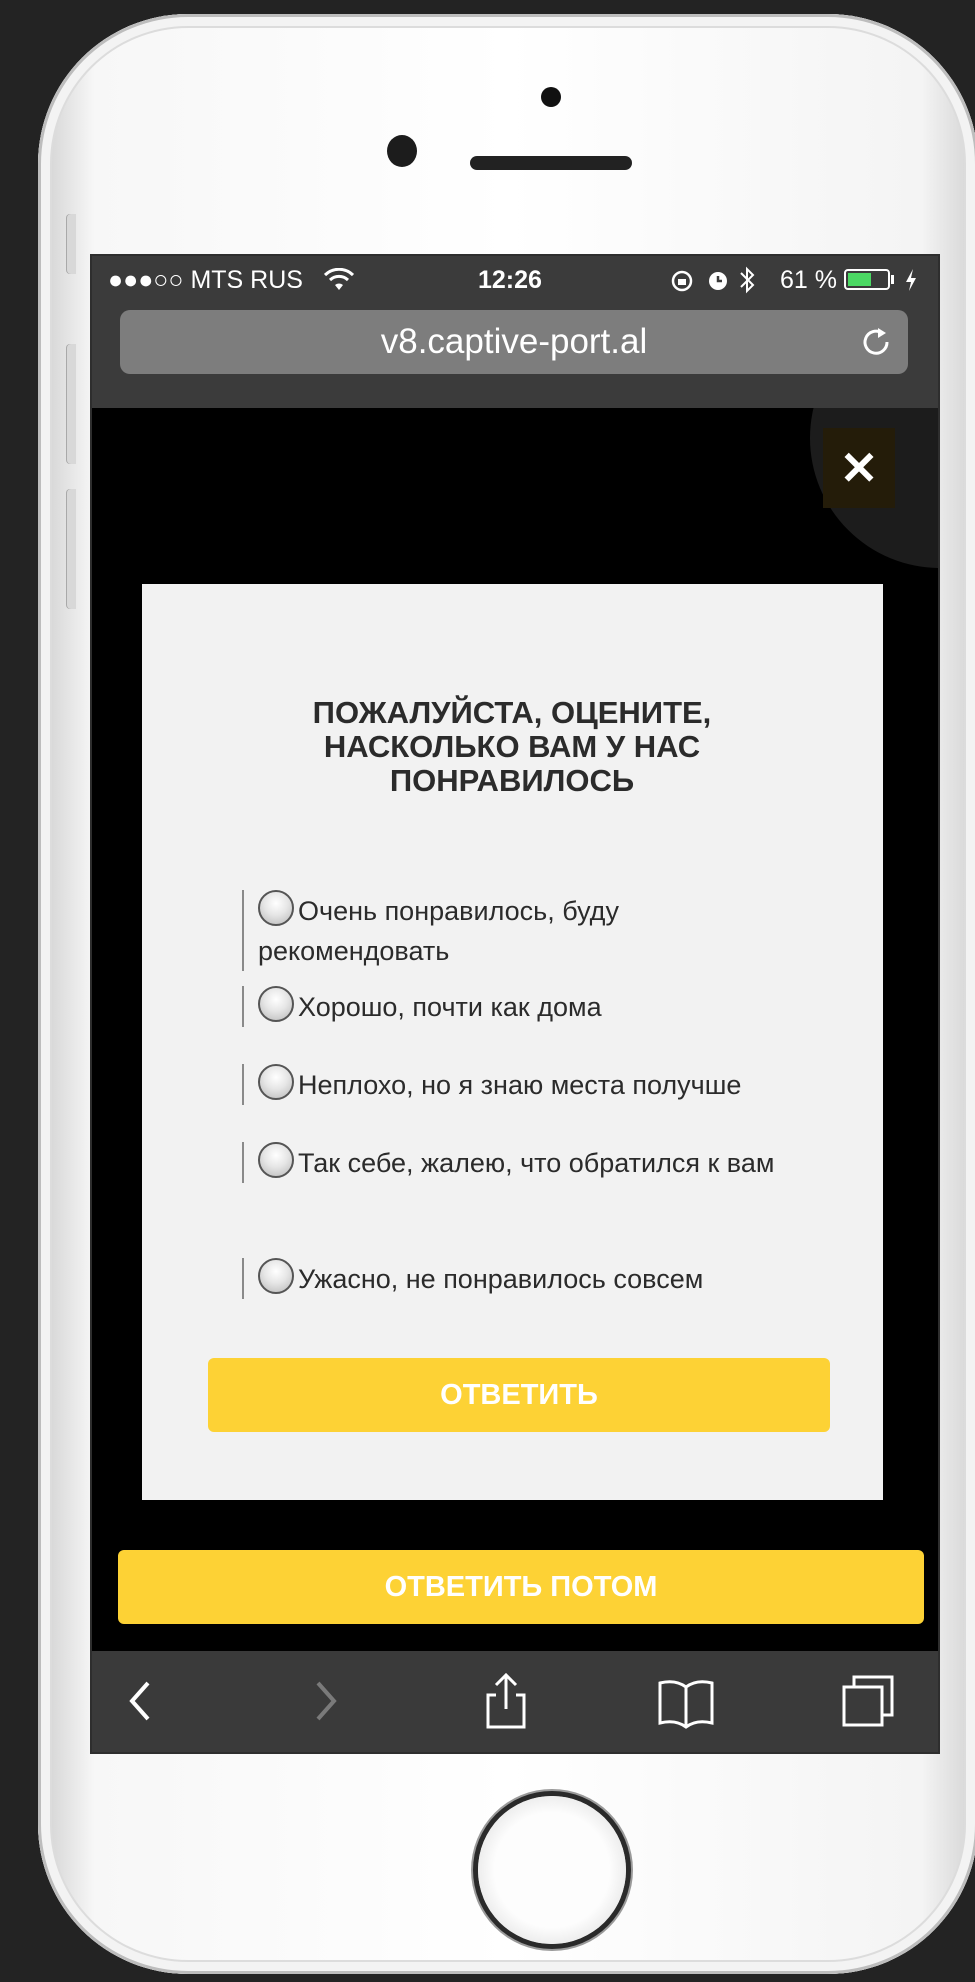  What do you see at coordinates (686, 1701) in the screenshot?
I see `bookmarks-icon` at bounding box center [686, 1701].